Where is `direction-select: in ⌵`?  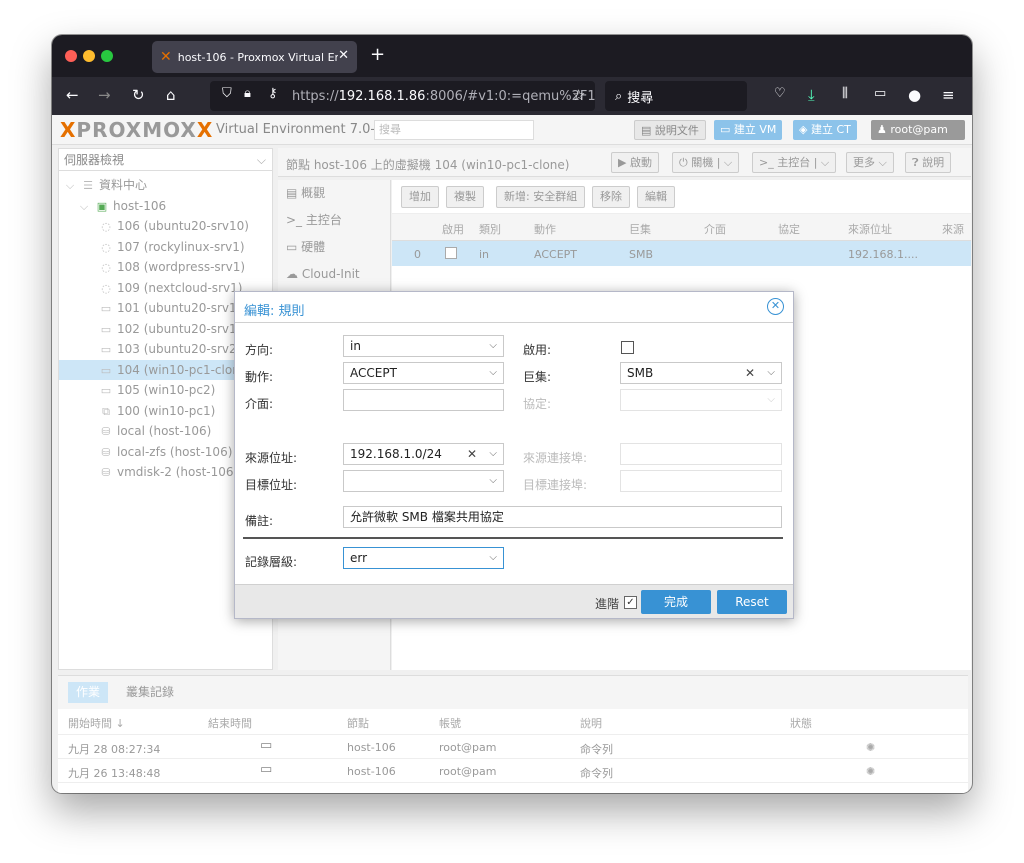
direction-select: in ⌵ is located at coordinates (423, 346).